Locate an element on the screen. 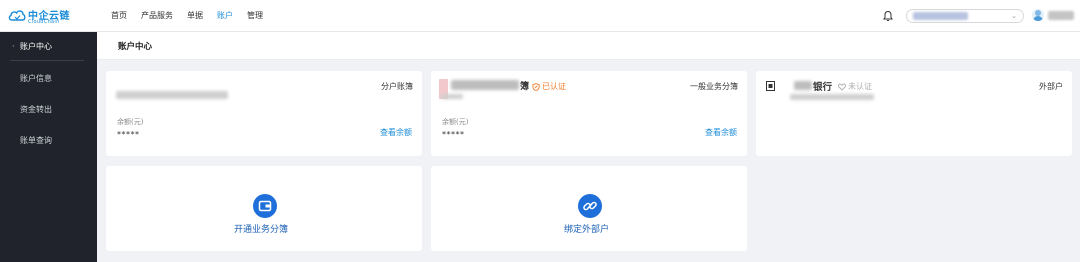  account-card-business: 簿 已认证 一般业务分簿 余额(元) ***** 查看余额 is located at coordinates (589, 113).